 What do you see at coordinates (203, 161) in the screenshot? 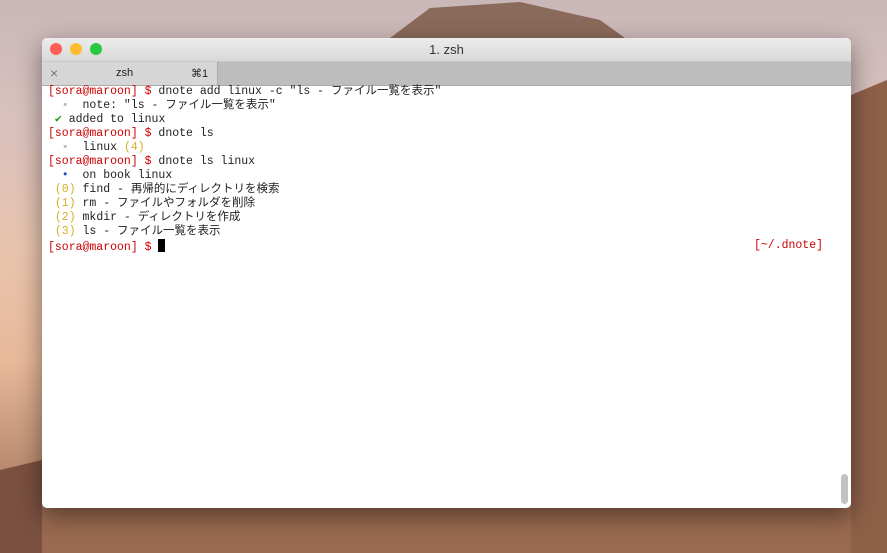
I see `command: dnote ls linux` at bounding box center [203, 161].